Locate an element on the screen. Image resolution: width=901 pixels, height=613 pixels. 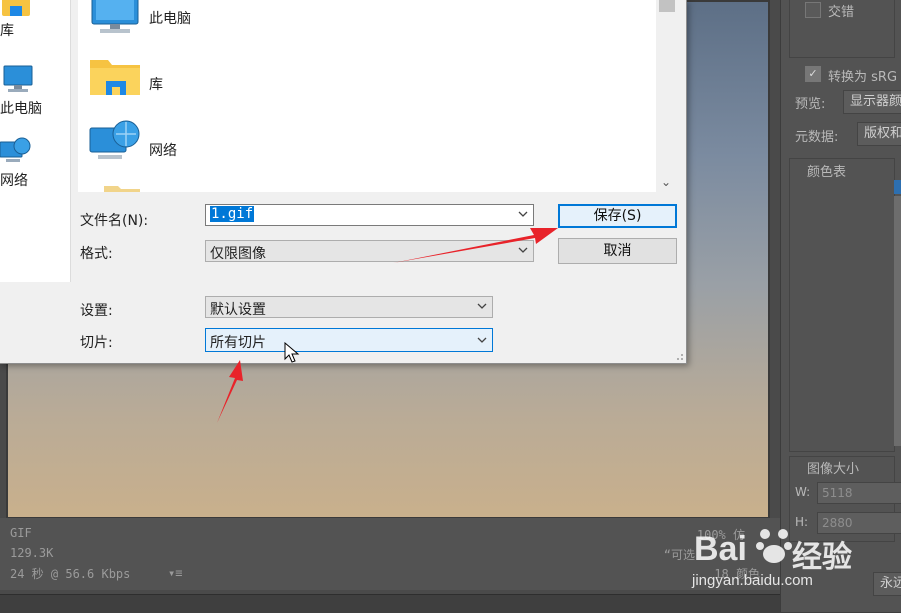
file-item-label: 库 is located at coordinates (156, 85).